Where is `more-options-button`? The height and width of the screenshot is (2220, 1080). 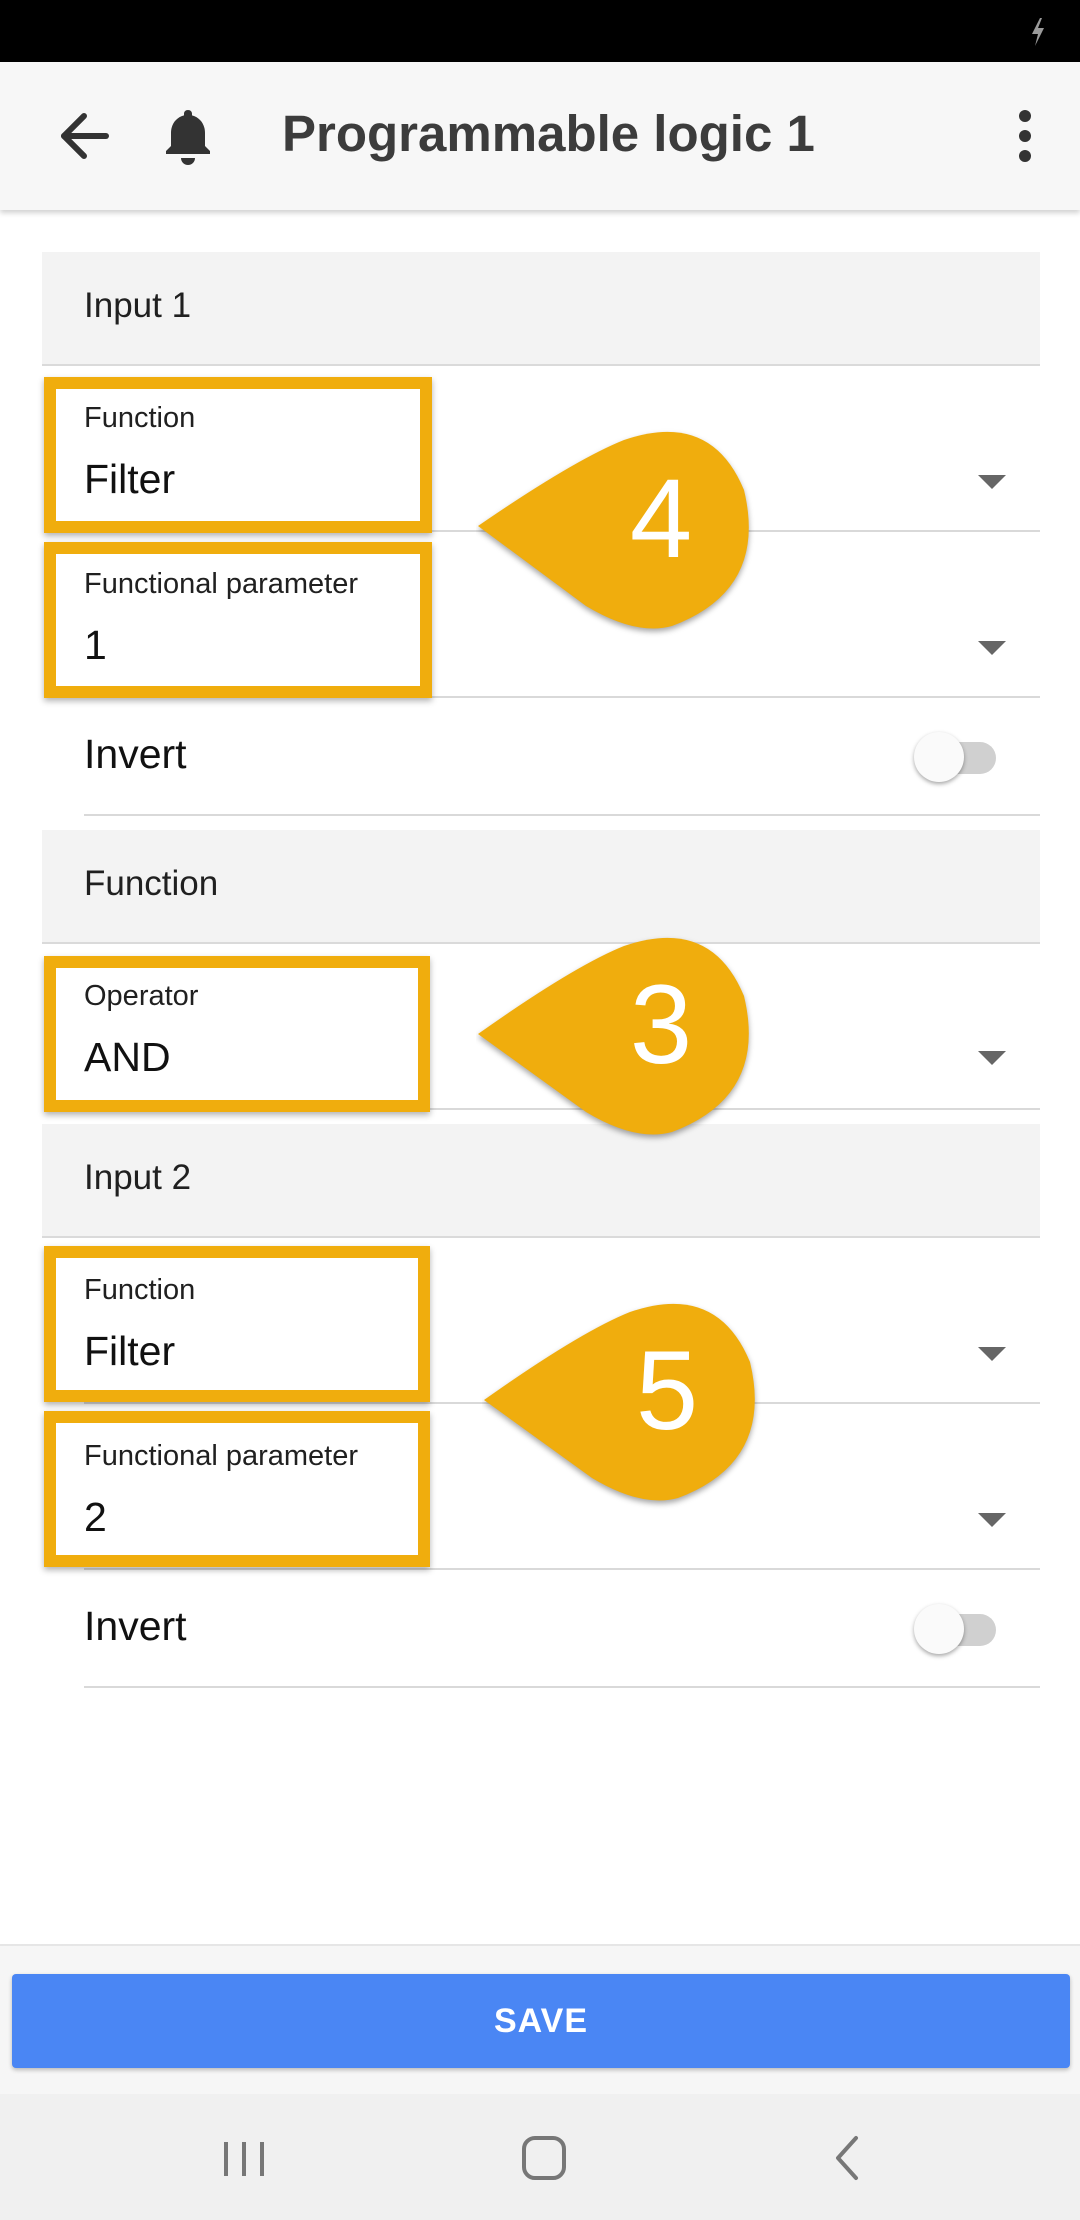
more-options-button is located at coordinates (1025, 136).